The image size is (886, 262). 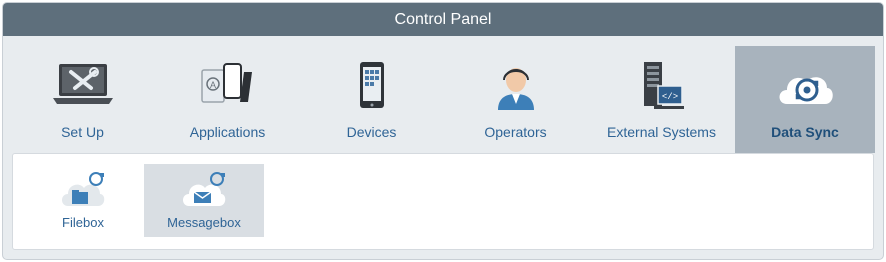 I want to click on tools-laptop-icon, so click(x=82, y=84).